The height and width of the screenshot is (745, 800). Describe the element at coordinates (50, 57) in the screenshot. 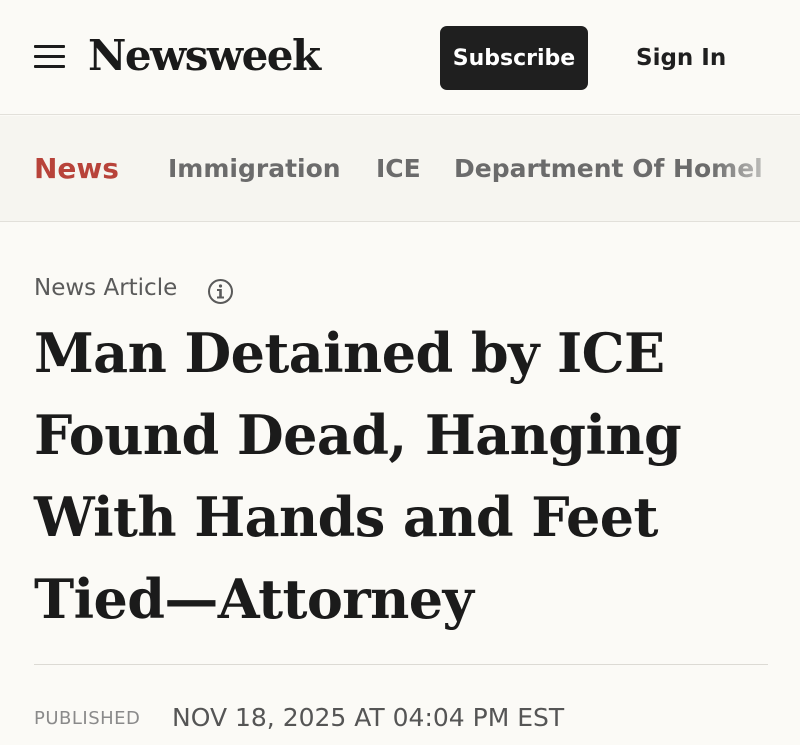

I see `hamburger-menu-icon` at that location.